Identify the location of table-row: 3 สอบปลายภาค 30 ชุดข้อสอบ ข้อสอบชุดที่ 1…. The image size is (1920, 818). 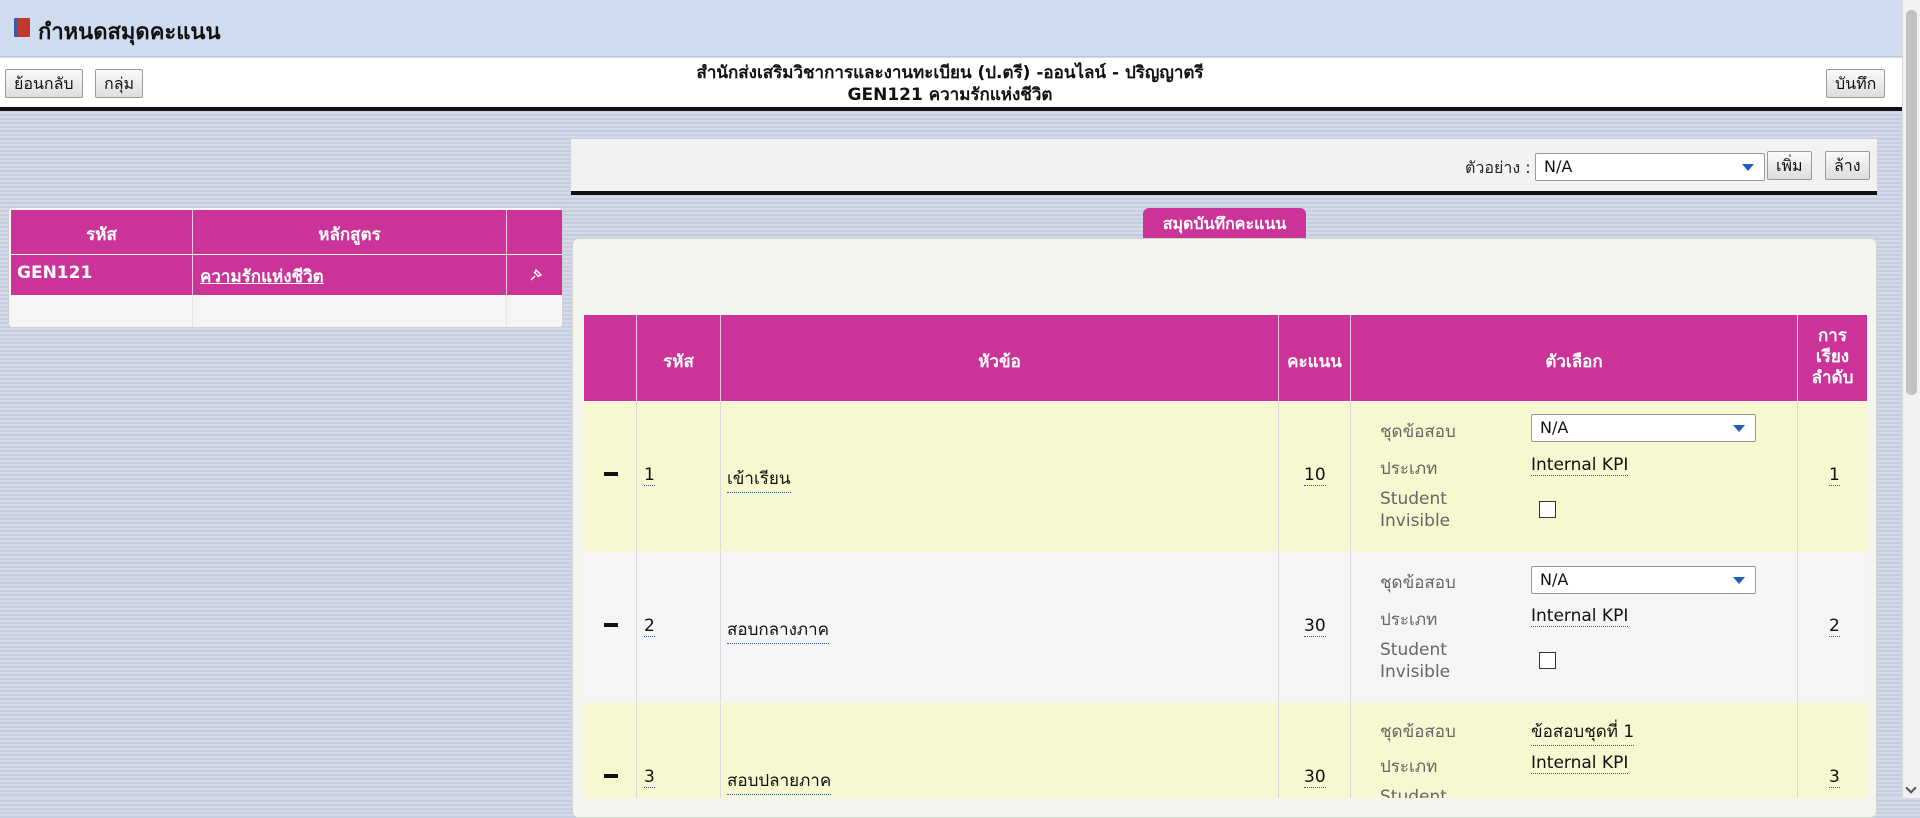
(1225, 750).